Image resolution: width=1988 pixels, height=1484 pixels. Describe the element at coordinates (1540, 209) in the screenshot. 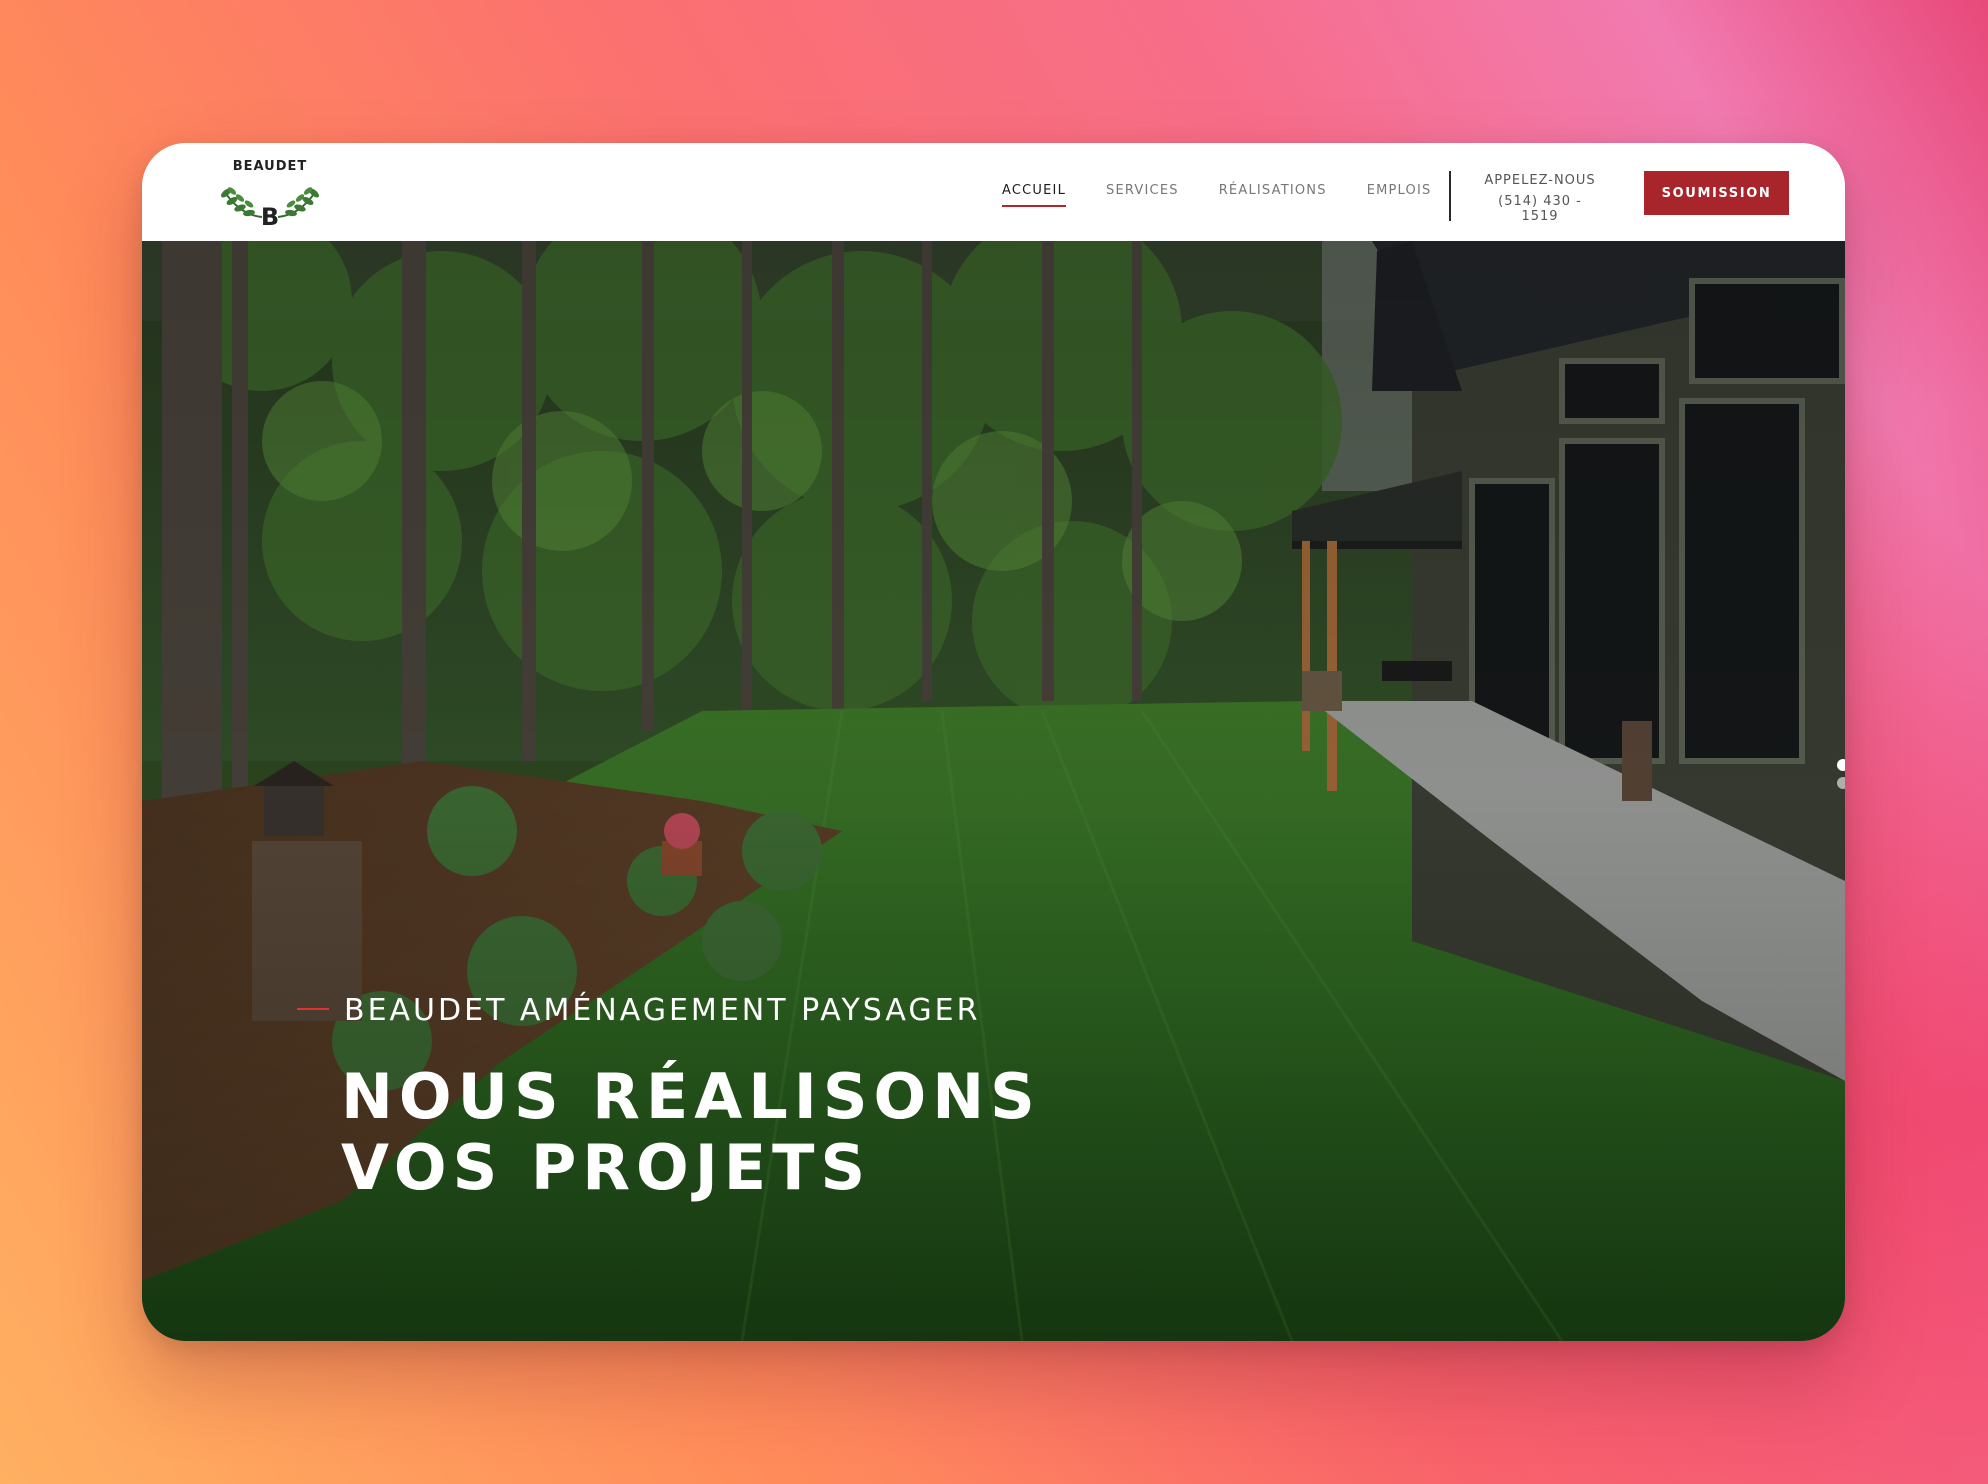

I see `phone-number: (514) 430 - 1519` at that location.